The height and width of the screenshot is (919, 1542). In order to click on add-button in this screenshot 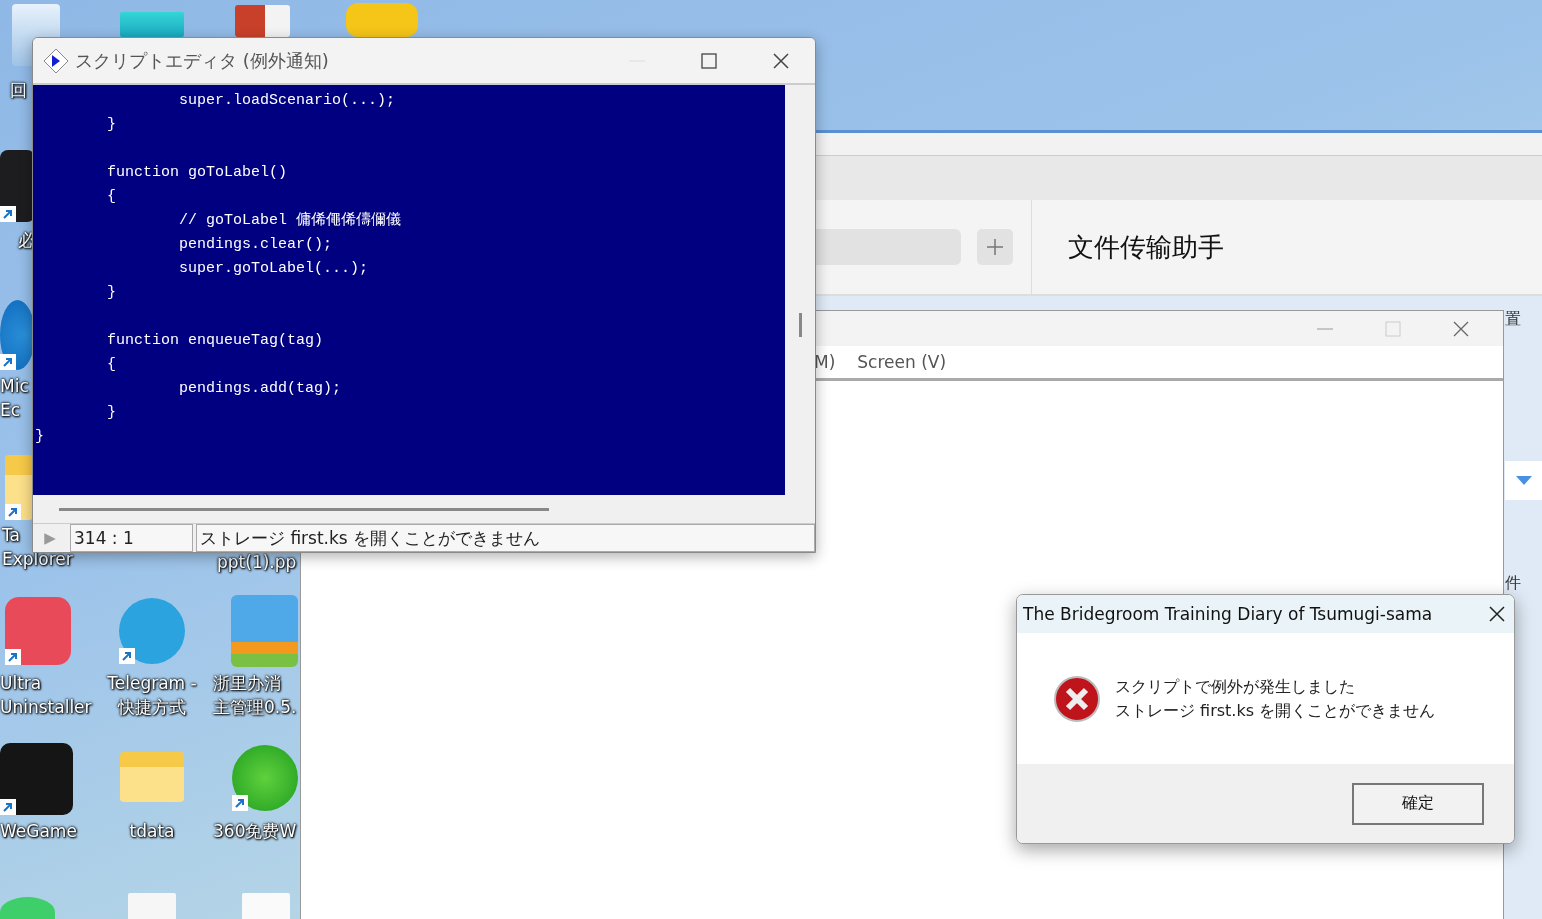, I will do `click(995, 247)`.